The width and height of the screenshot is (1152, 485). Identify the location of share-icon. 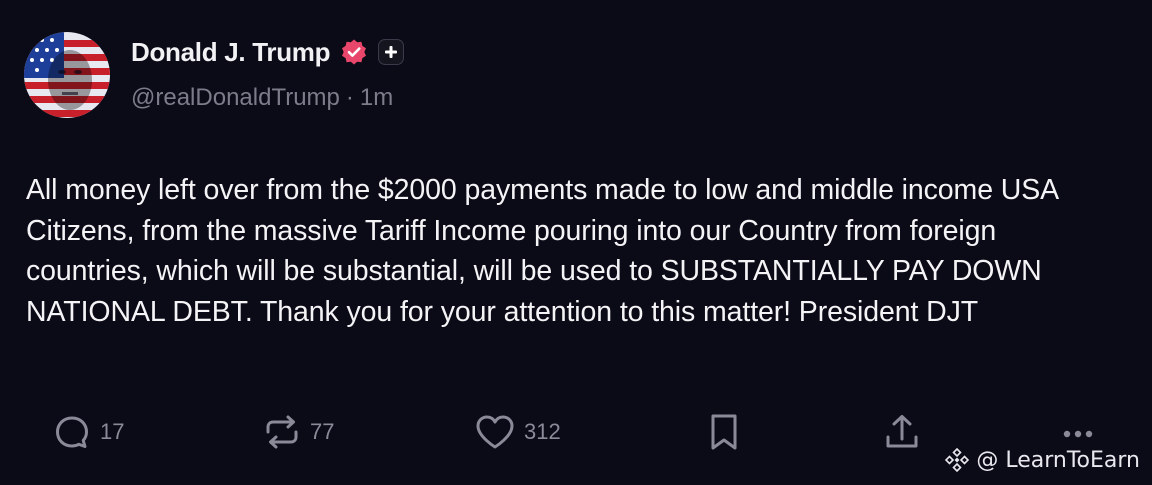
(902, 431).